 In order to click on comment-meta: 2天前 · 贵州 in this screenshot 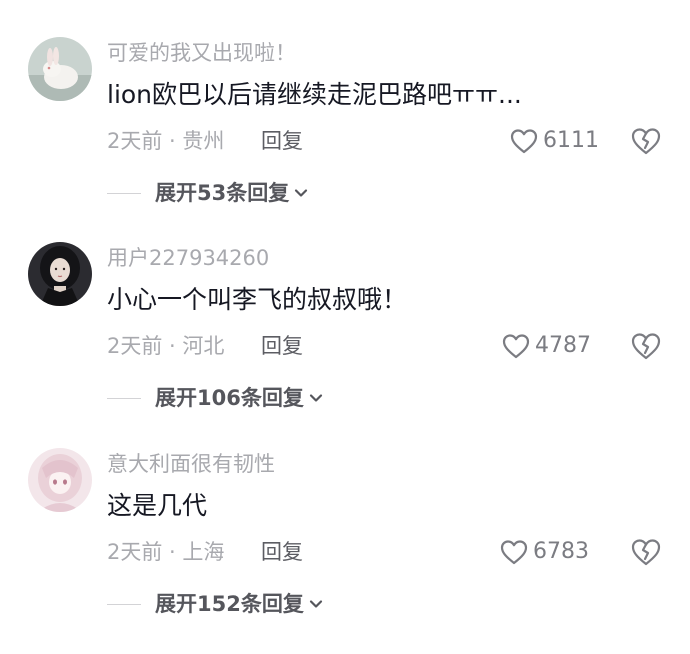, I will do `click(166, 141)`.